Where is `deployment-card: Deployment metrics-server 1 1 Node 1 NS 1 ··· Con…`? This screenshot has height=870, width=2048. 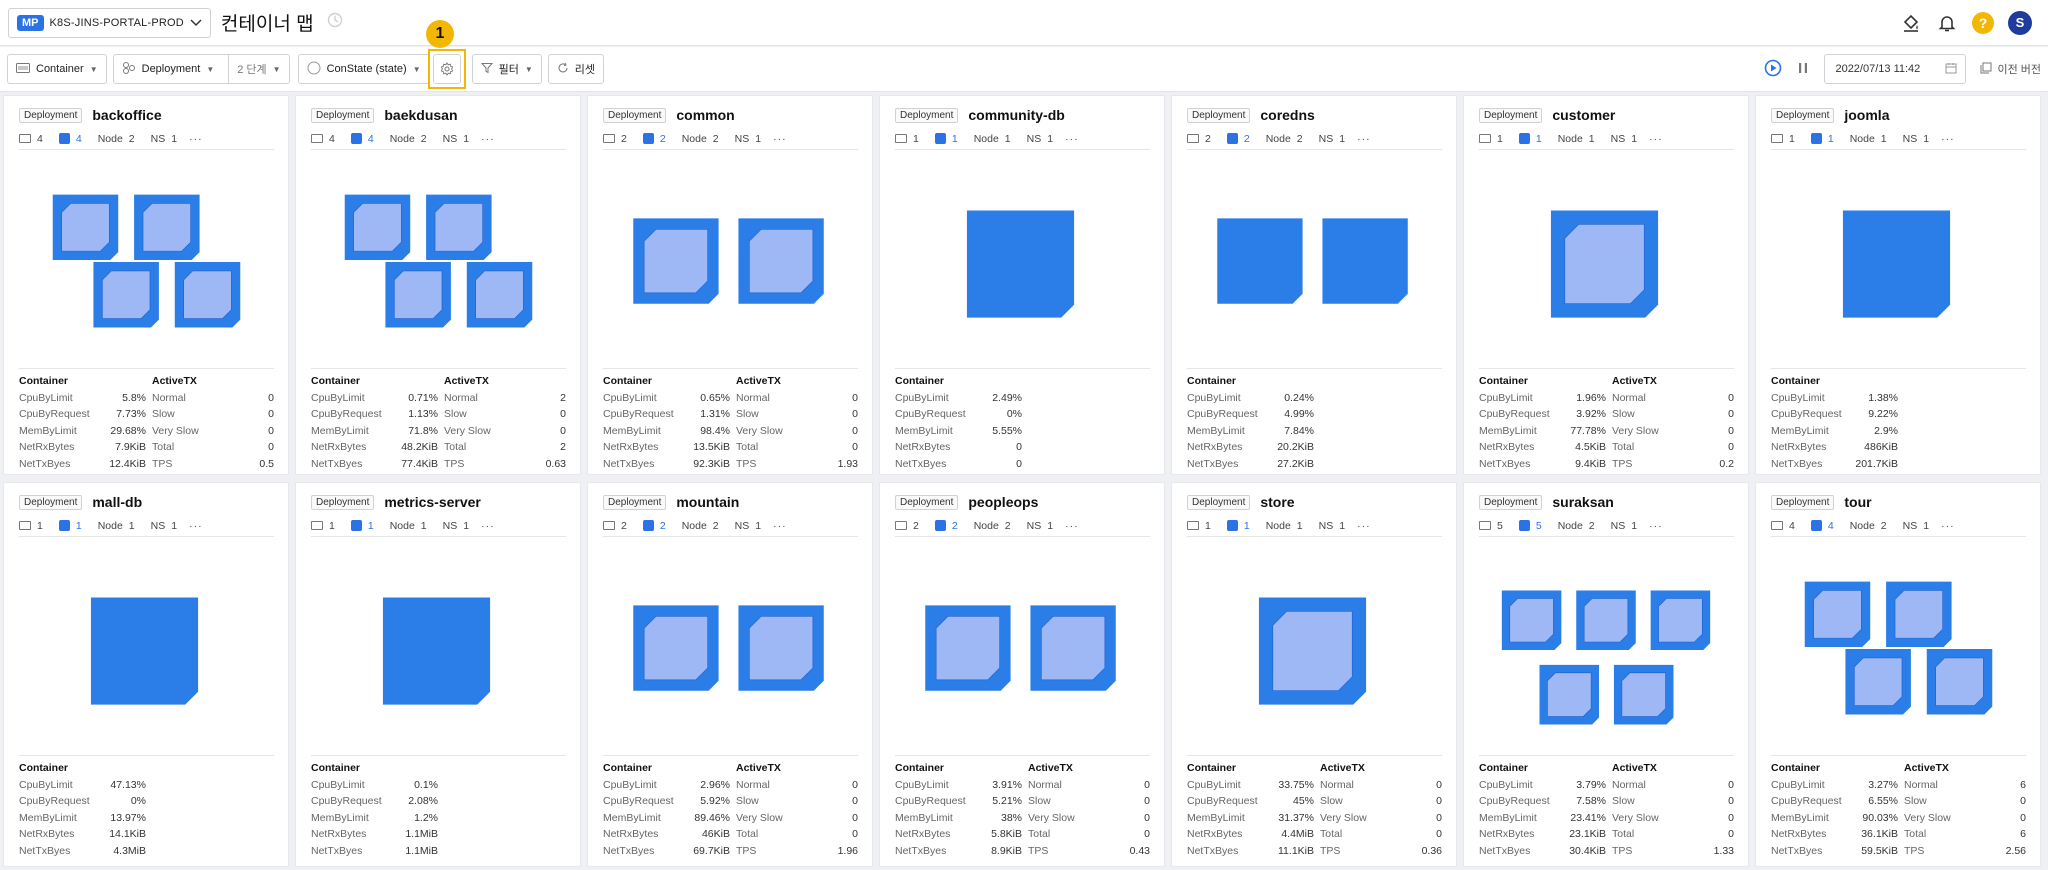 deployment-card: Deployment metrics-server 1 1 Node 1 NS 1 ··· Con… is located at coordinates (438, 674).